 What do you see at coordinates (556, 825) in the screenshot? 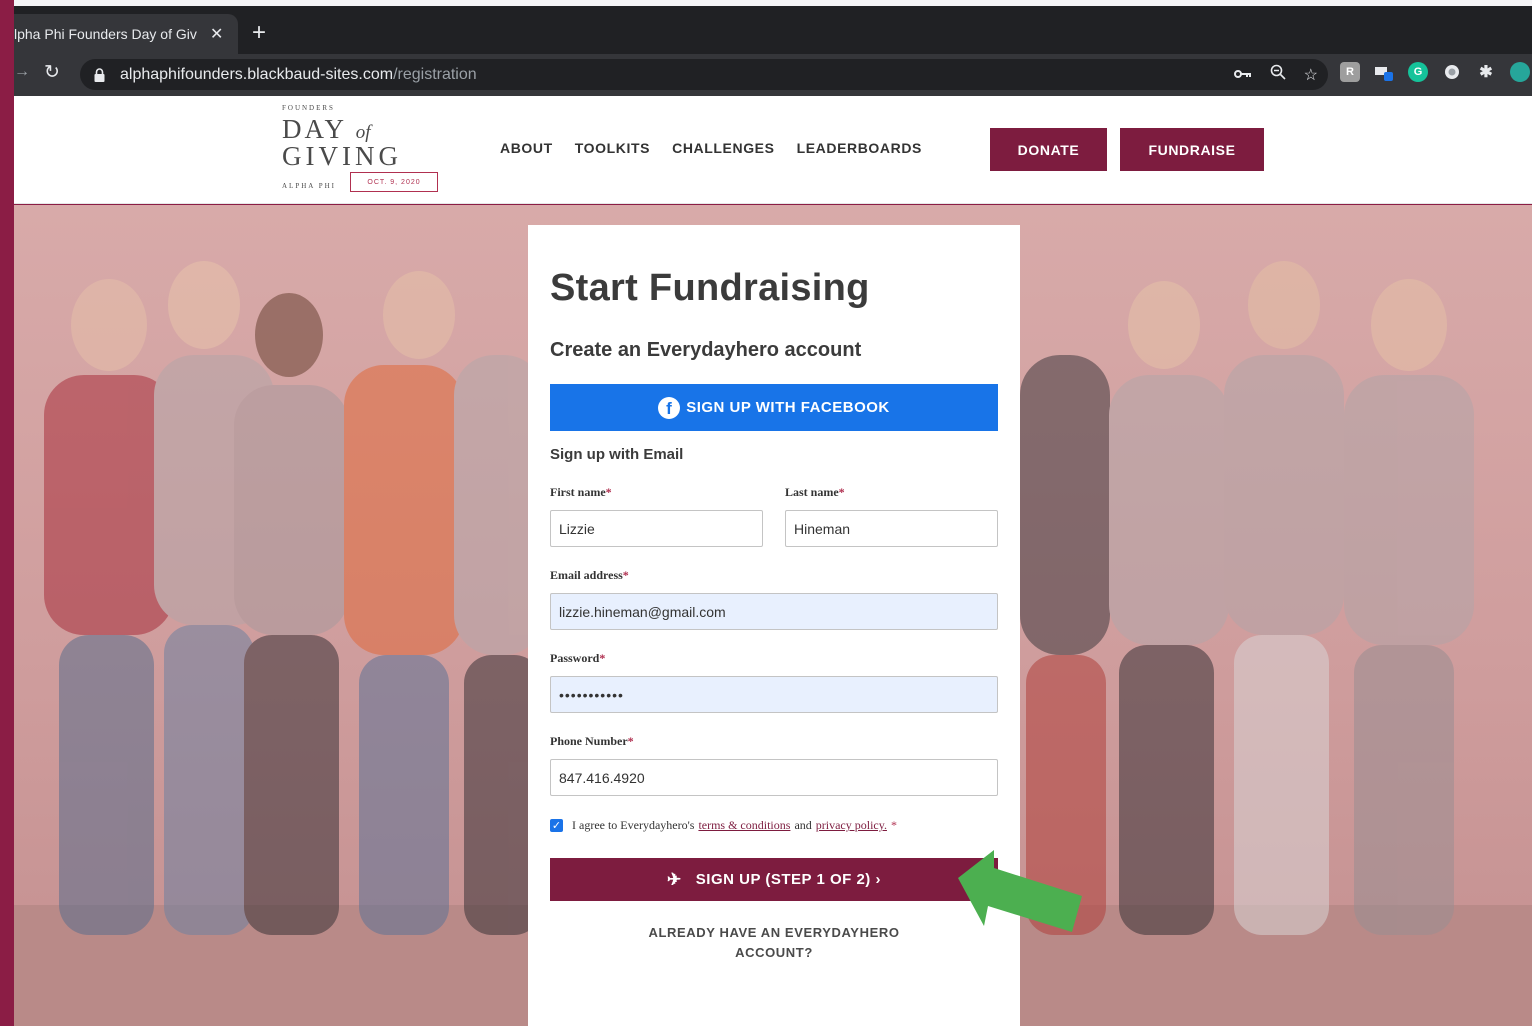
I see `terms-checkbox: ✓` at bounding box center [556, 825].